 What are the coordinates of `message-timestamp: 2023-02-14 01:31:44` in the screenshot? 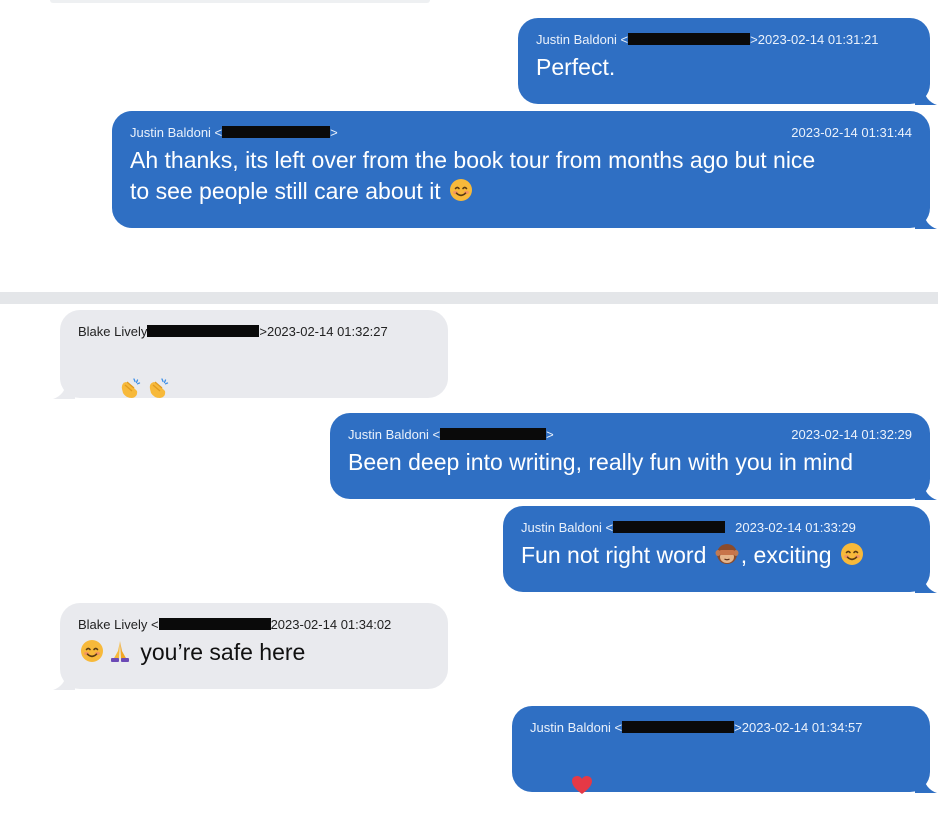 It's located at (851, 132).